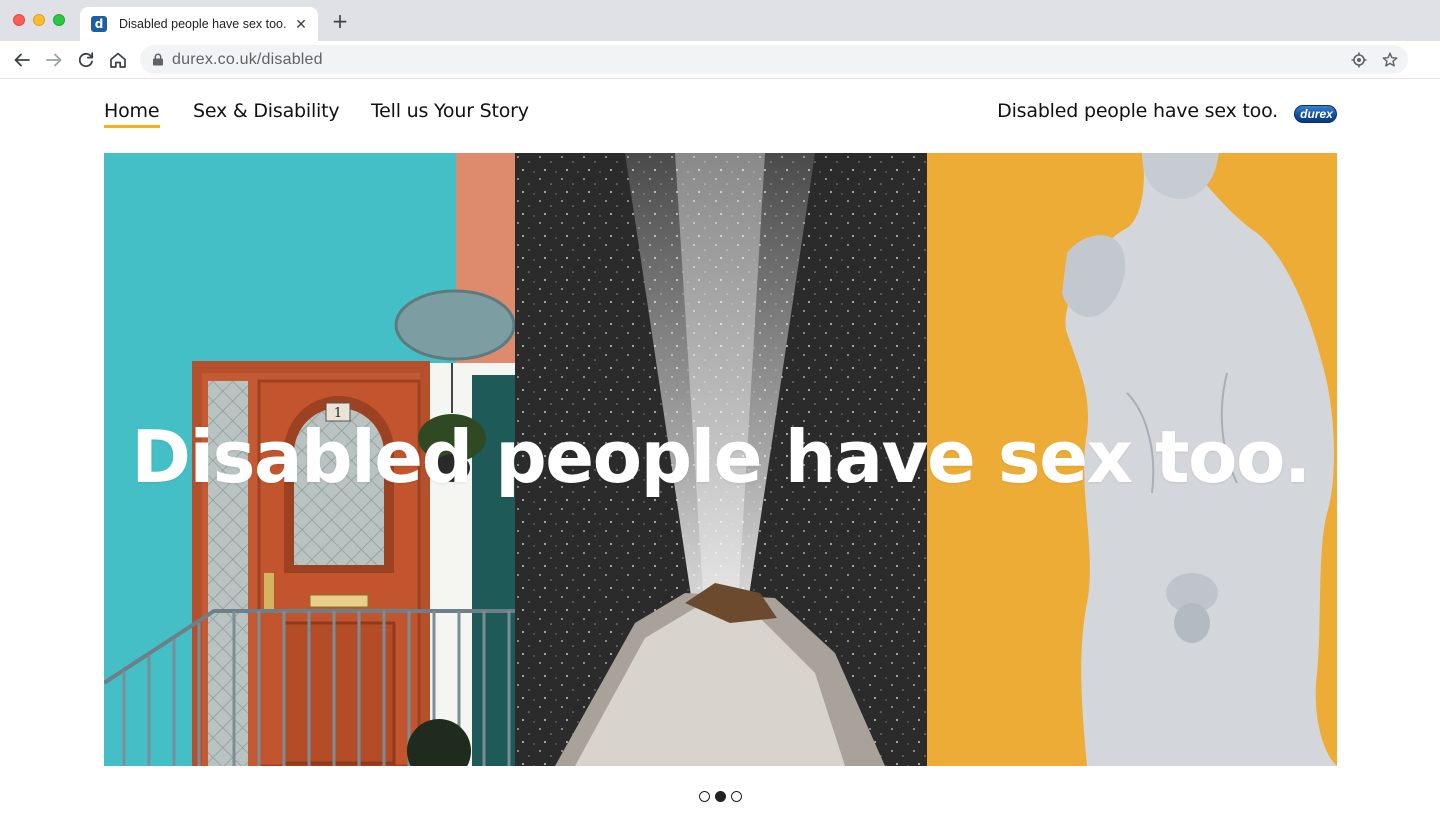 Image resolution: width=1440 pixels, height=827 pixels. I want to click on nav-home-link: Home, so click(132, 111).